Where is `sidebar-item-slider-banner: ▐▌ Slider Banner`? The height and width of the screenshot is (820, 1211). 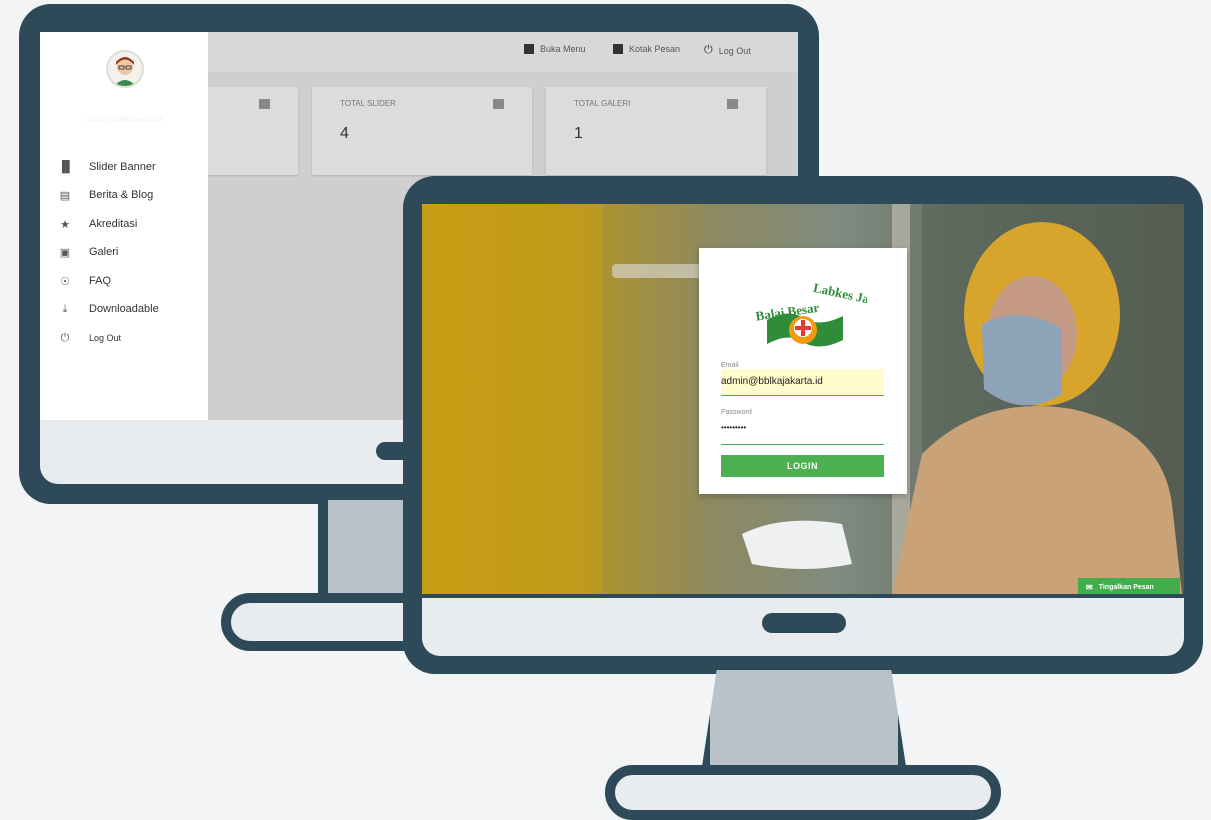 sidebar-item-slider-banner: ▐▌ Slider Banner is located at coordinates (124, 167).